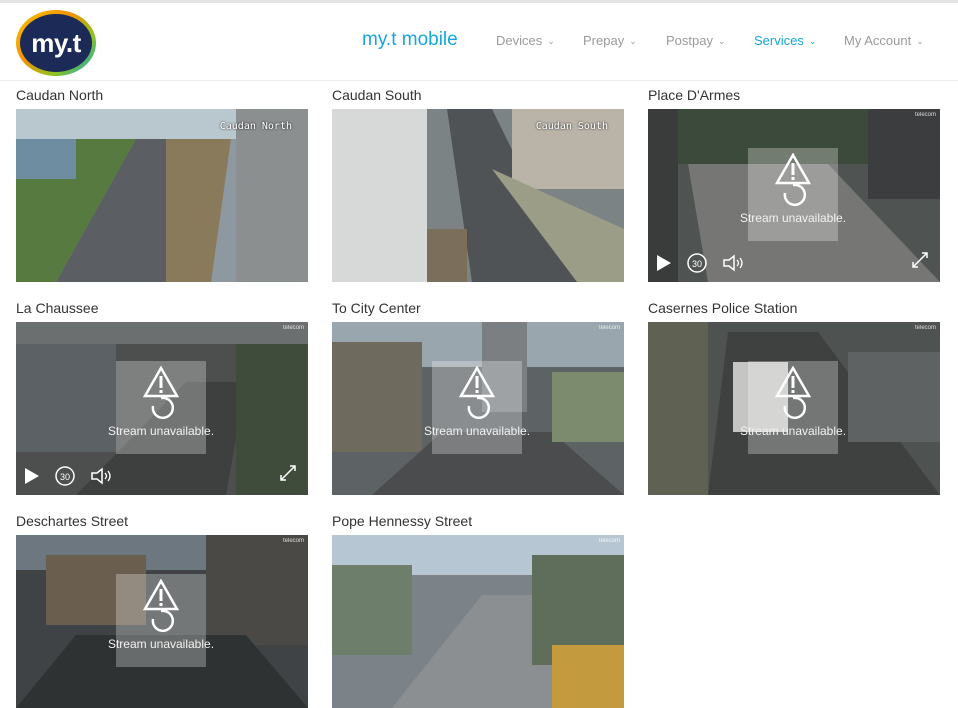  I want to click on nav-devices-label: Devices, so click(519, 40).